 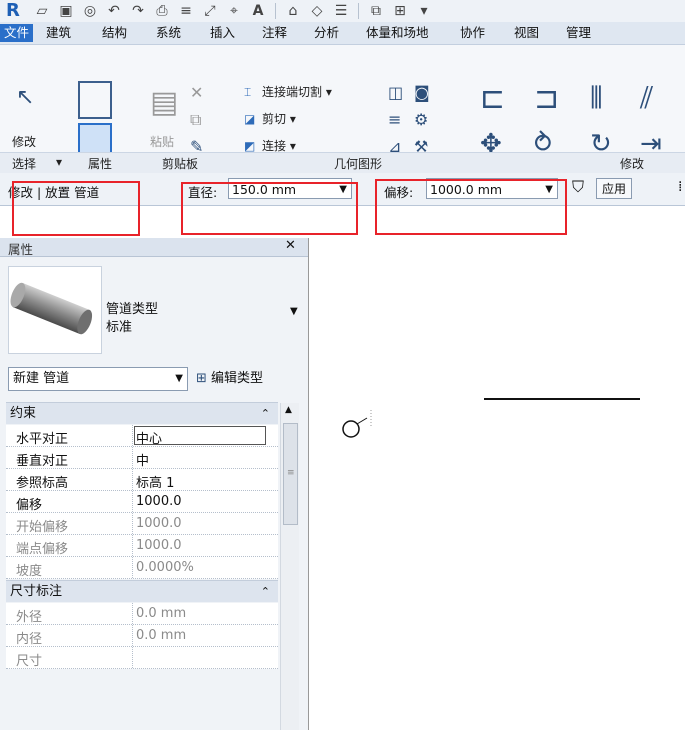 What do you see at coordinates (351, 429) in the screenshot?
I see `cursor-target-icon` at bounding box center [351, 429].